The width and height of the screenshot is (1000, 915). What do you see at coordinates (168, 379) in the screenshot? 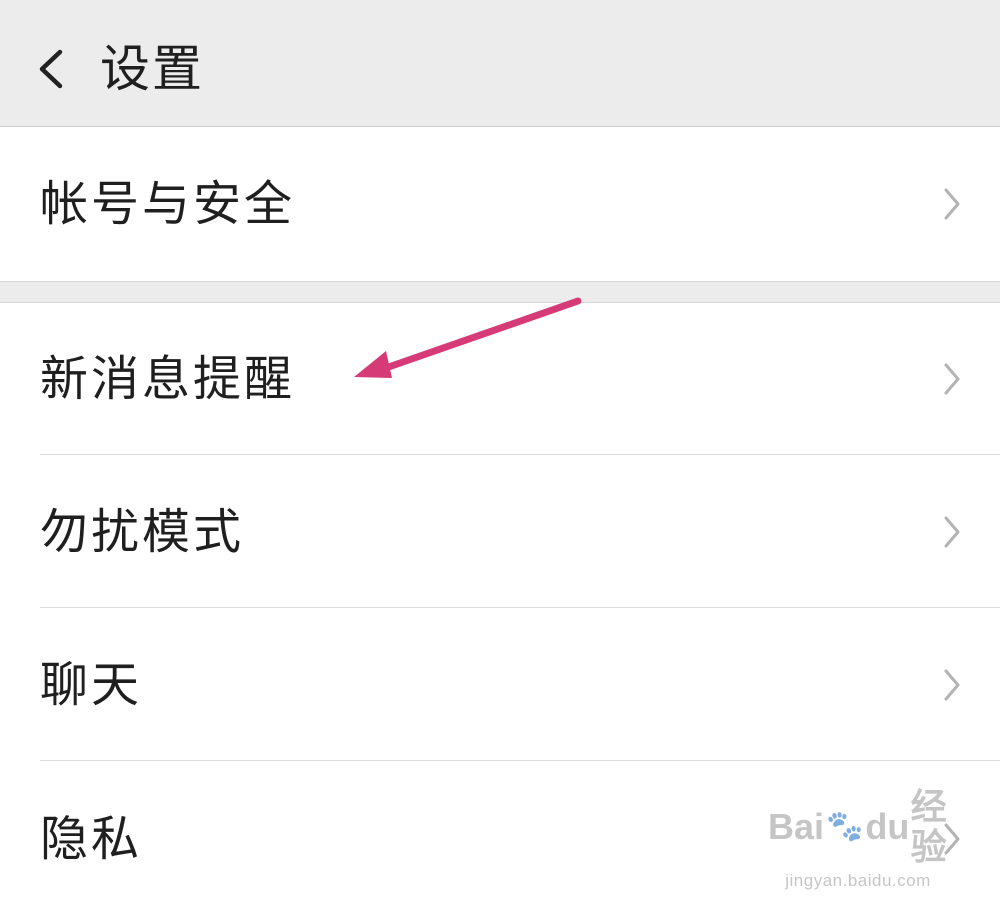
I see `settings-item-label: 新消息提醒` at bounding box center [168, 379].